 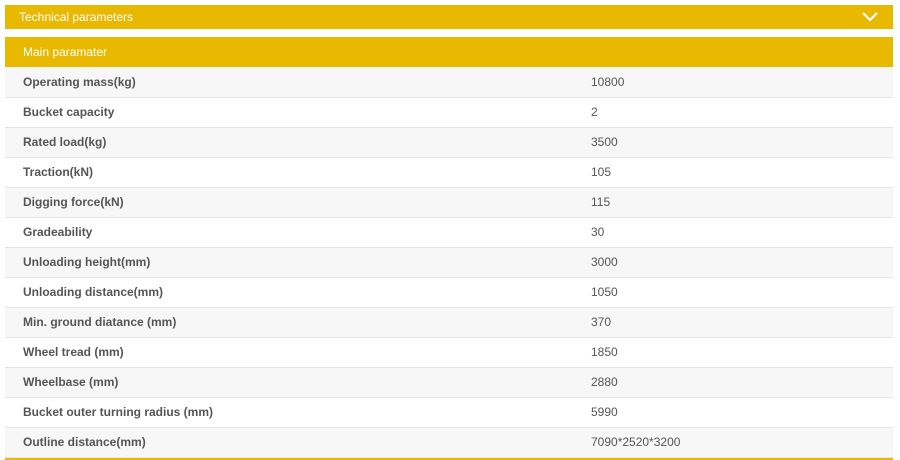 I want to click on table-row: Rated load(kg) 3500, so click(x=449, y=142).